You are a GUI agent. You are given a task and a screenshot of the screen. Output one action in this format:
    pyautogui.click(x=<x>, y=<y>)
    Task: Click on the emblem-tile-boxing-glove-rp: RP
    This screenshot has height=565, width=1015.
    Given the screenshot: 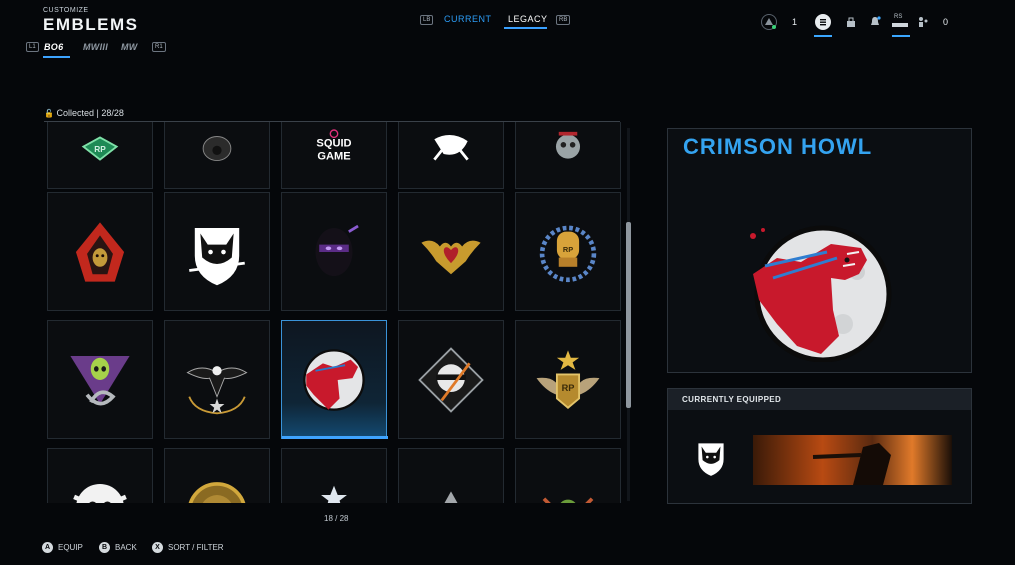 What is the action you would take?
    pyautogui.click(x=568, y=251)
    